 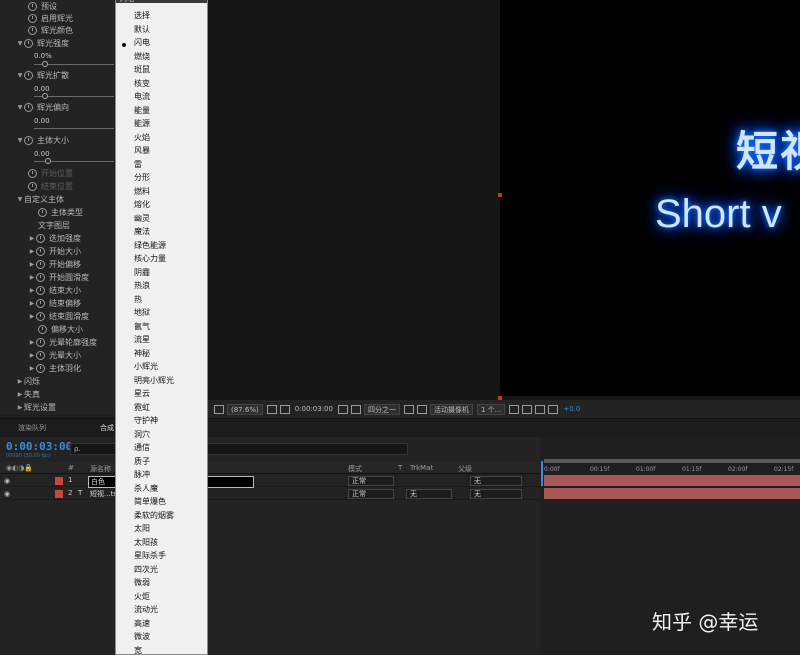 What do you see at coordinates (146, 489) in the screenshot?
I see `dropdown-option: 杀人魔` at bounding box center [146, 489].